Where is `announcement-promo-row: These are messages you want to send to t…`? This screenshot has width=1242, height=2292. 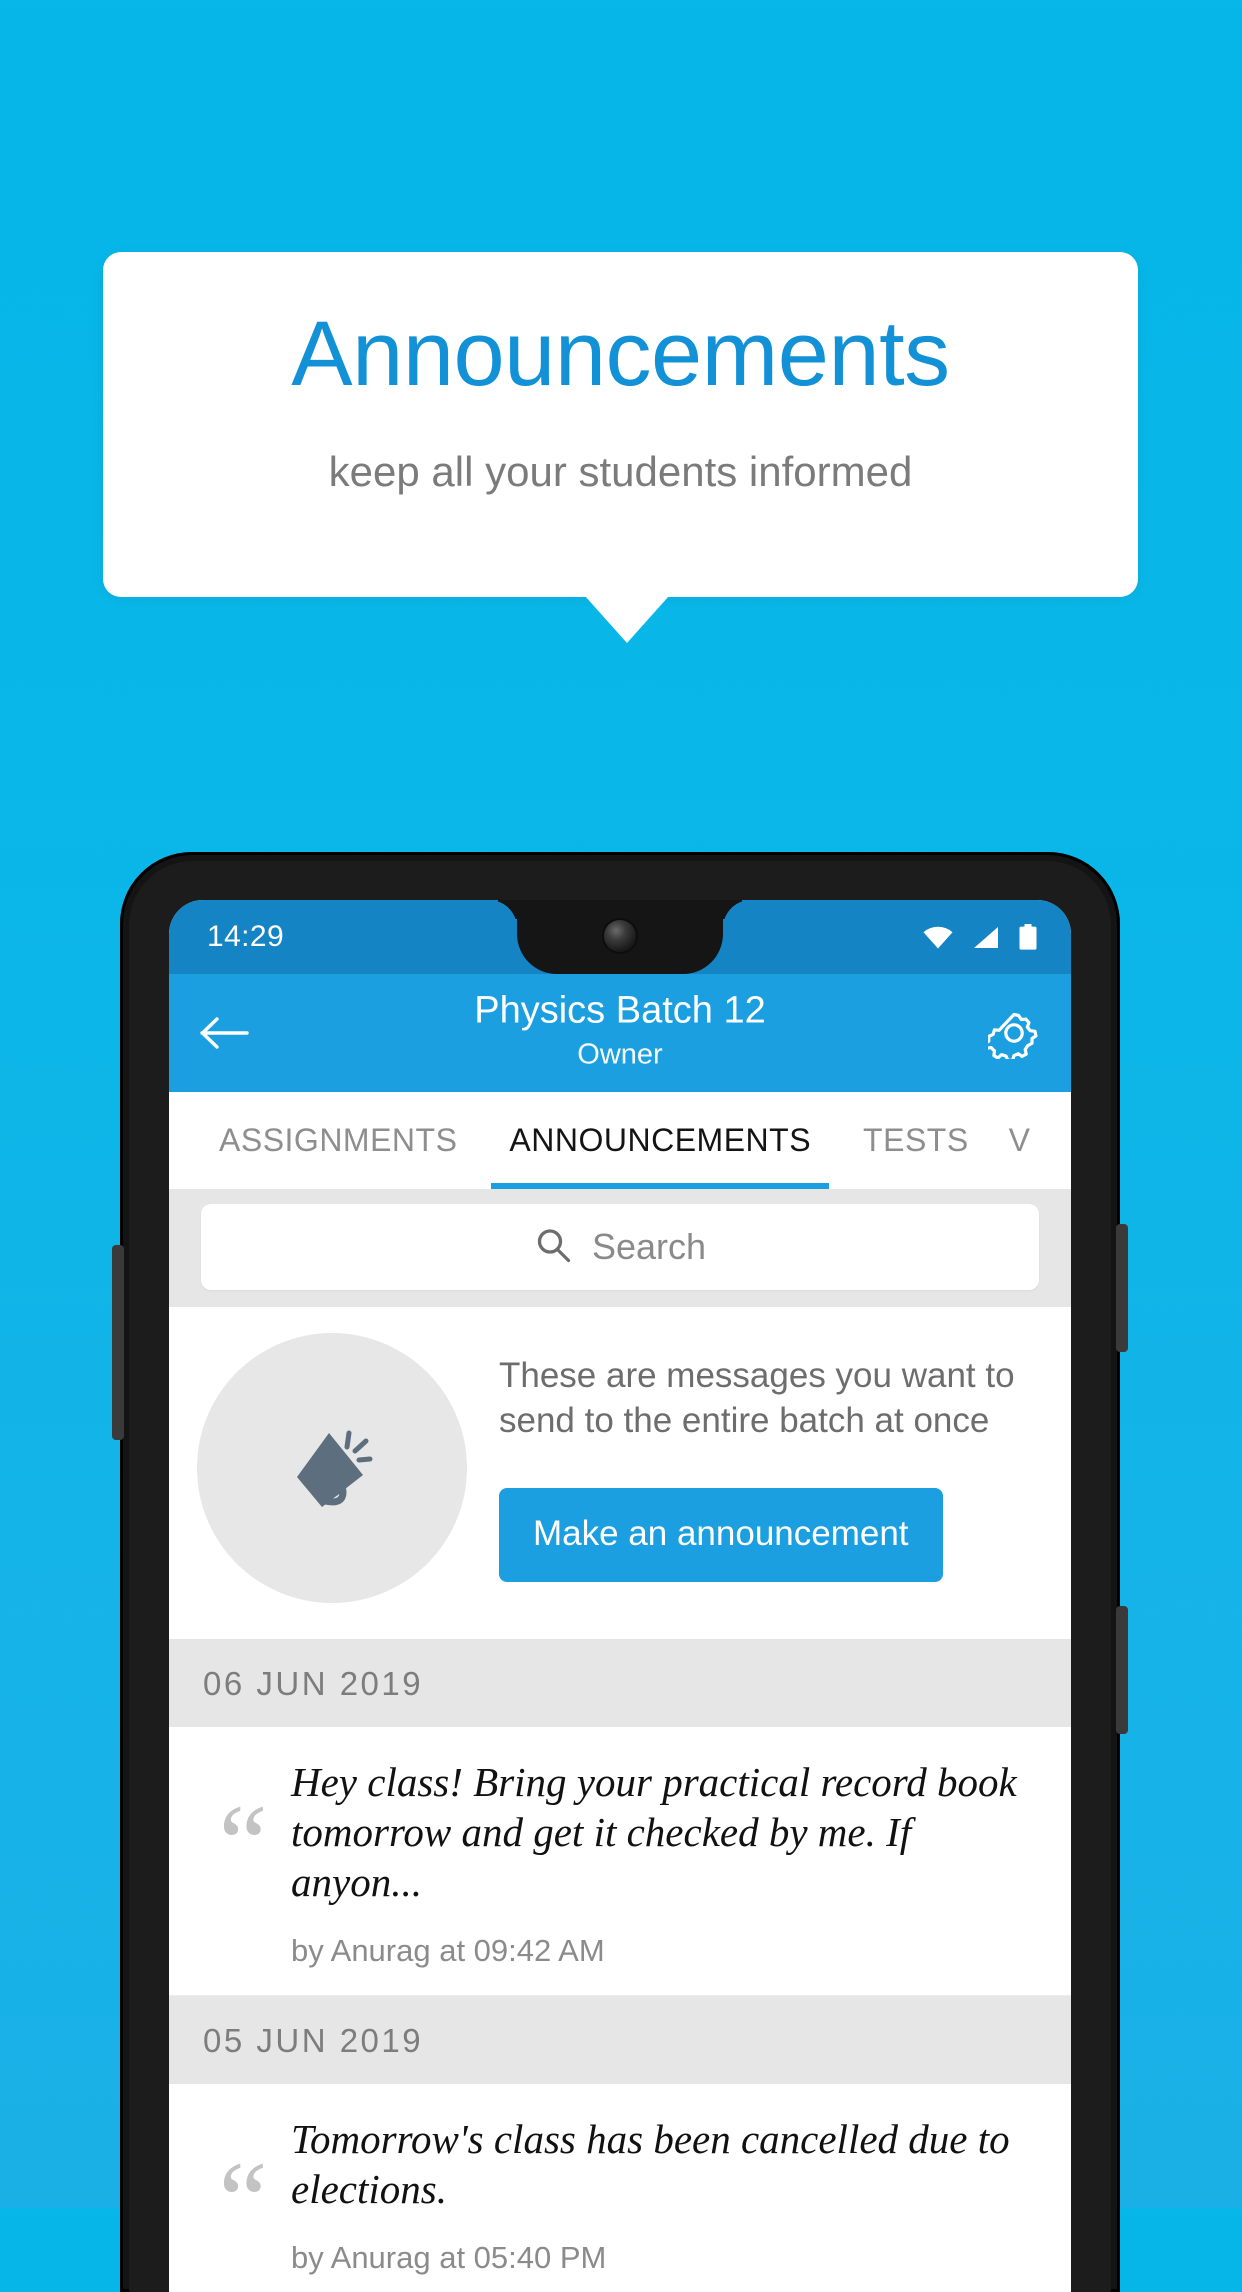
announcement-promo-row: These are messages you want to send to t… is located at coordinates (620, 1473).